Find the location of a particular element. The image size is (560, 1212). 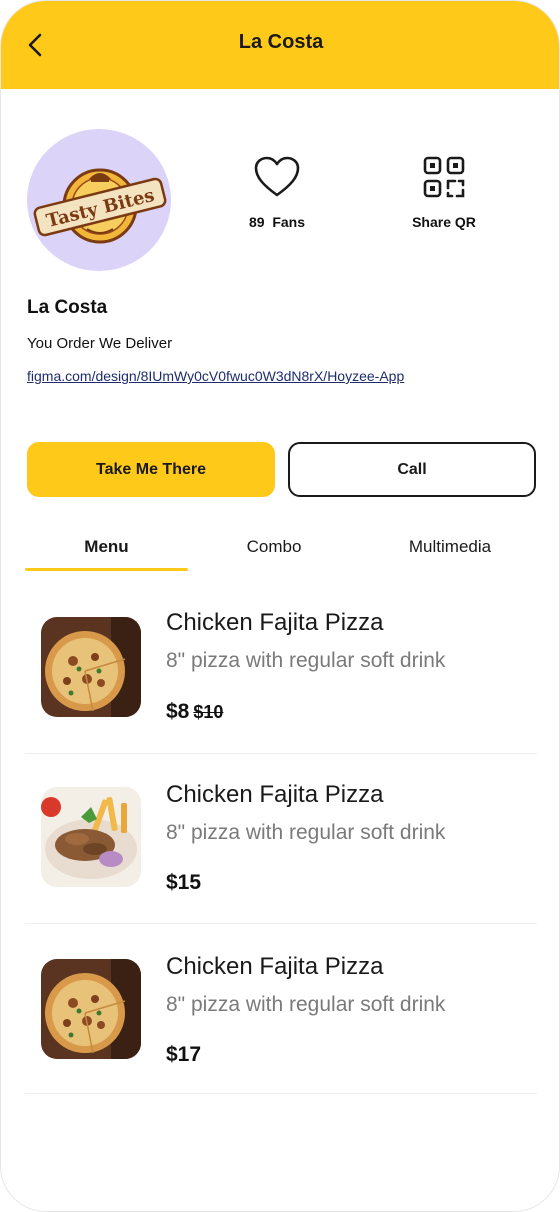

restaurant-name: La Costa is located at coordinates (67, 307).